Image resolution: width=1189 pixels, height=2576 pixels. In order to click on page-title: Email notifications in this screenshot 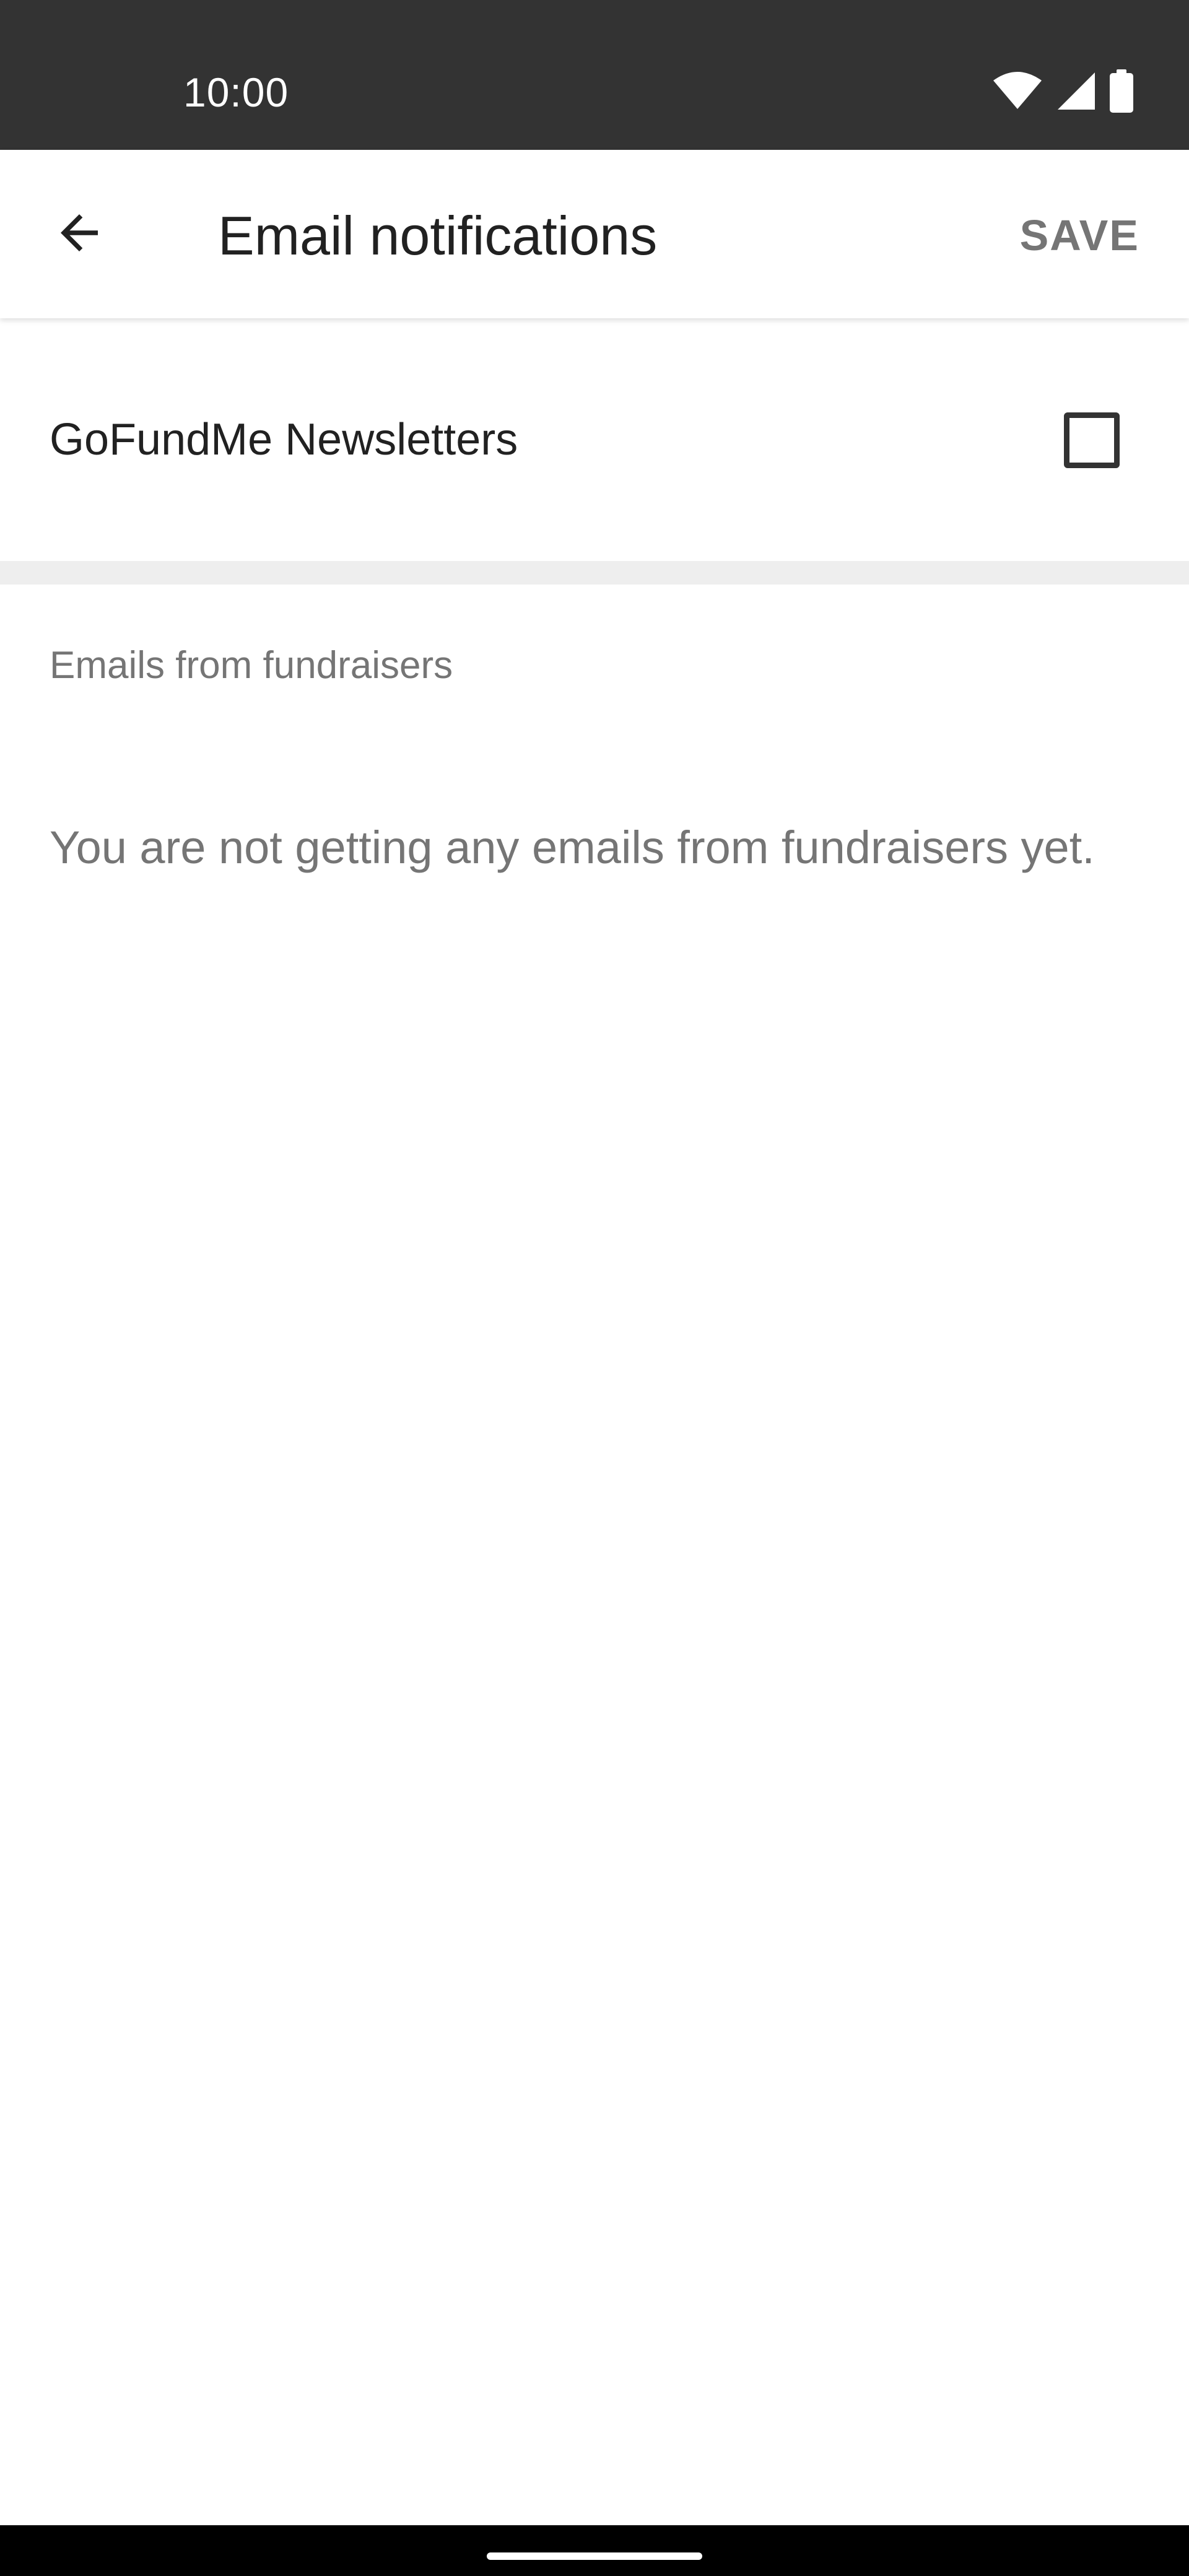, I will do `click(438, 235)`.